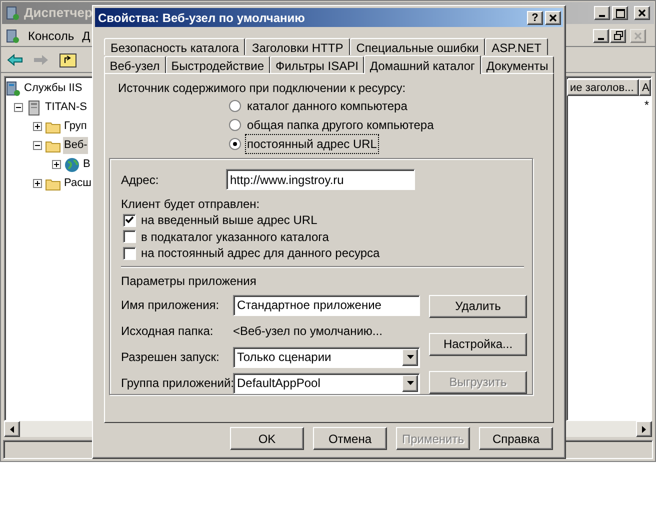 Image resolution: width=656 pixels, height=512 pixels. Describe the element at coordinates (229, 221) in the screenshot. I see `checkbox-label: на введенный выше адрес URL` at that location.